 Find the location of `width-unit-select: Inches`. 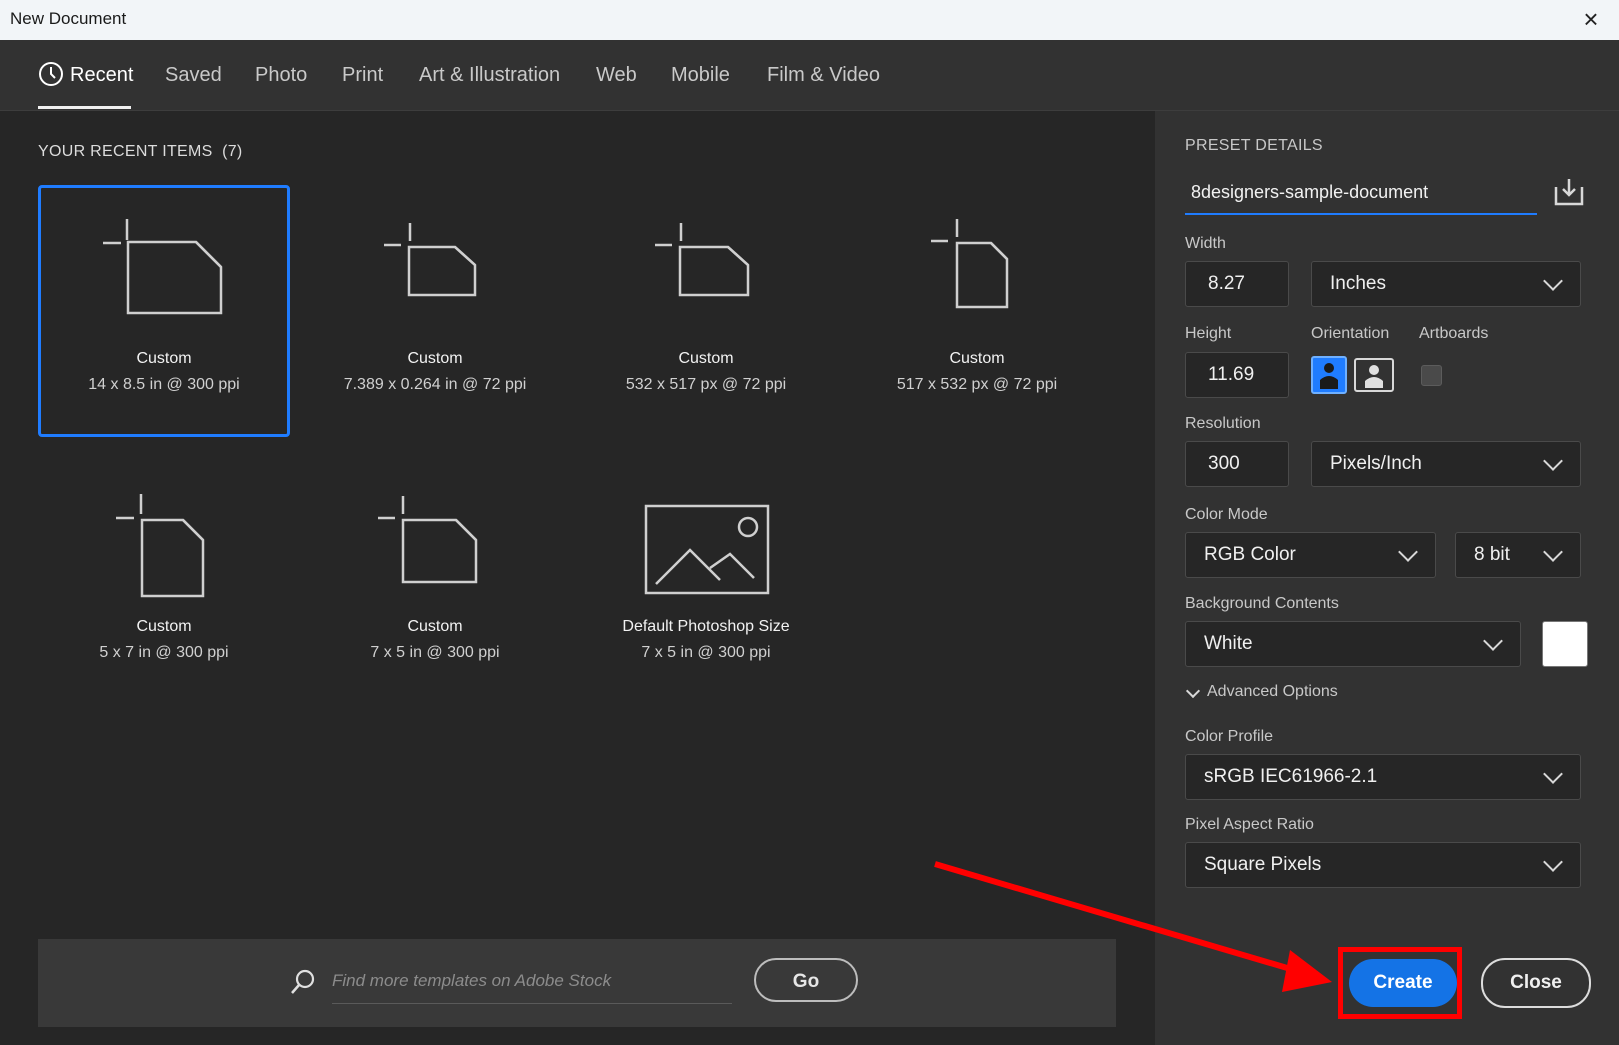

width-unit-select: Inches is located at coordinates (1446, 284).